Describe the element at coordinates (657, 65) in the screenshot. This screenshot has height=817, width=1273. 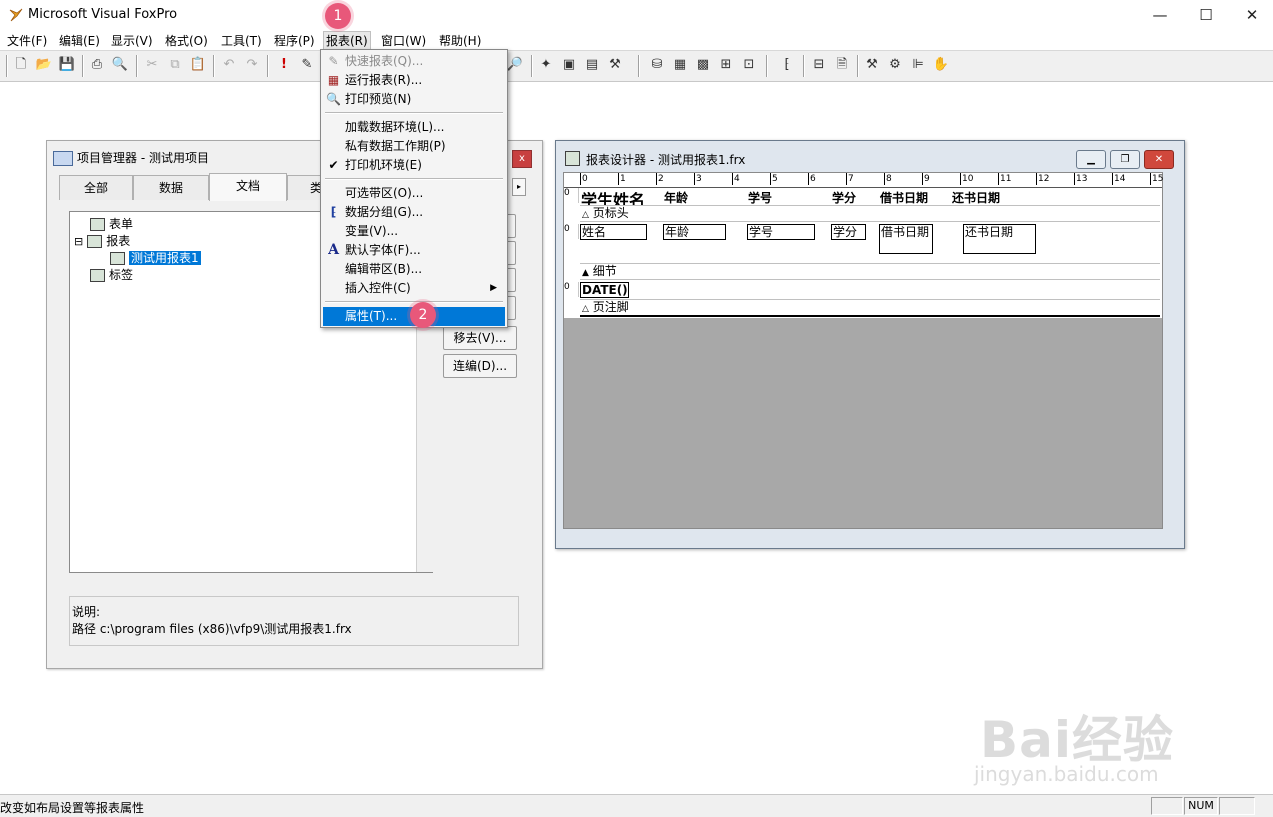
I see `database-icon: ⛁` at that location.